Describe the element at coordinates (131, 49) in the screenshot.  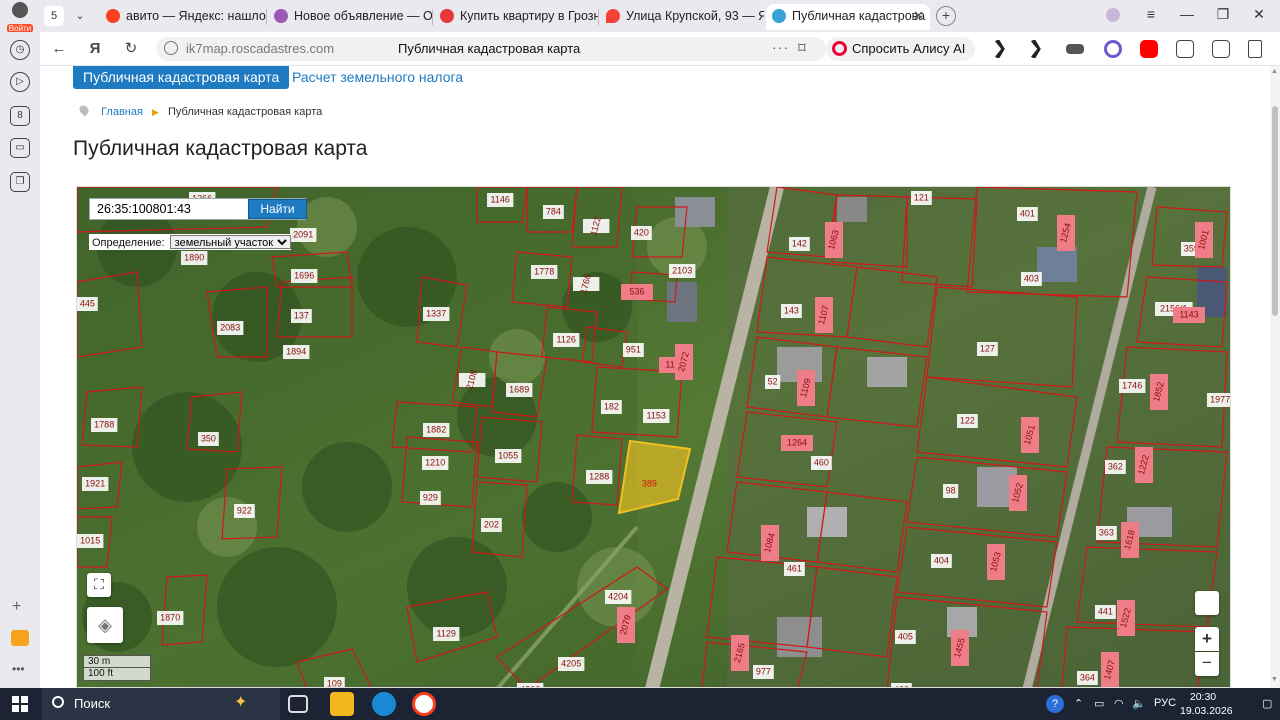
I see `reload-icon: ↻` at that location.